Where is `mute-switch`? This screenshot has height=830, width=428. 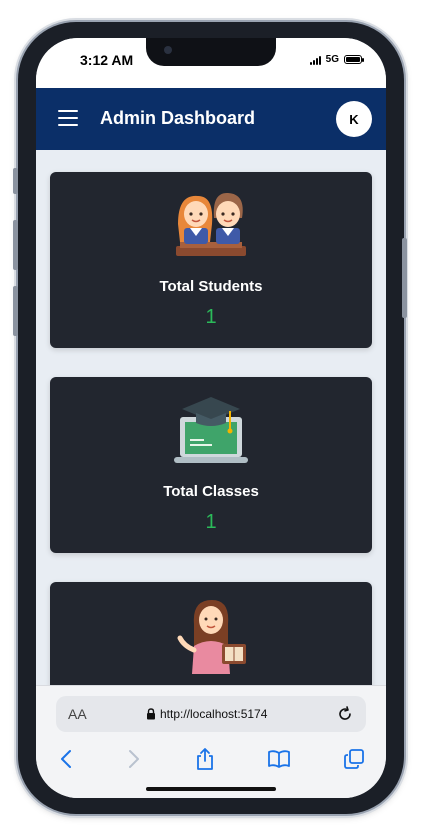 mute-switch is located at coordinates (15, 181).